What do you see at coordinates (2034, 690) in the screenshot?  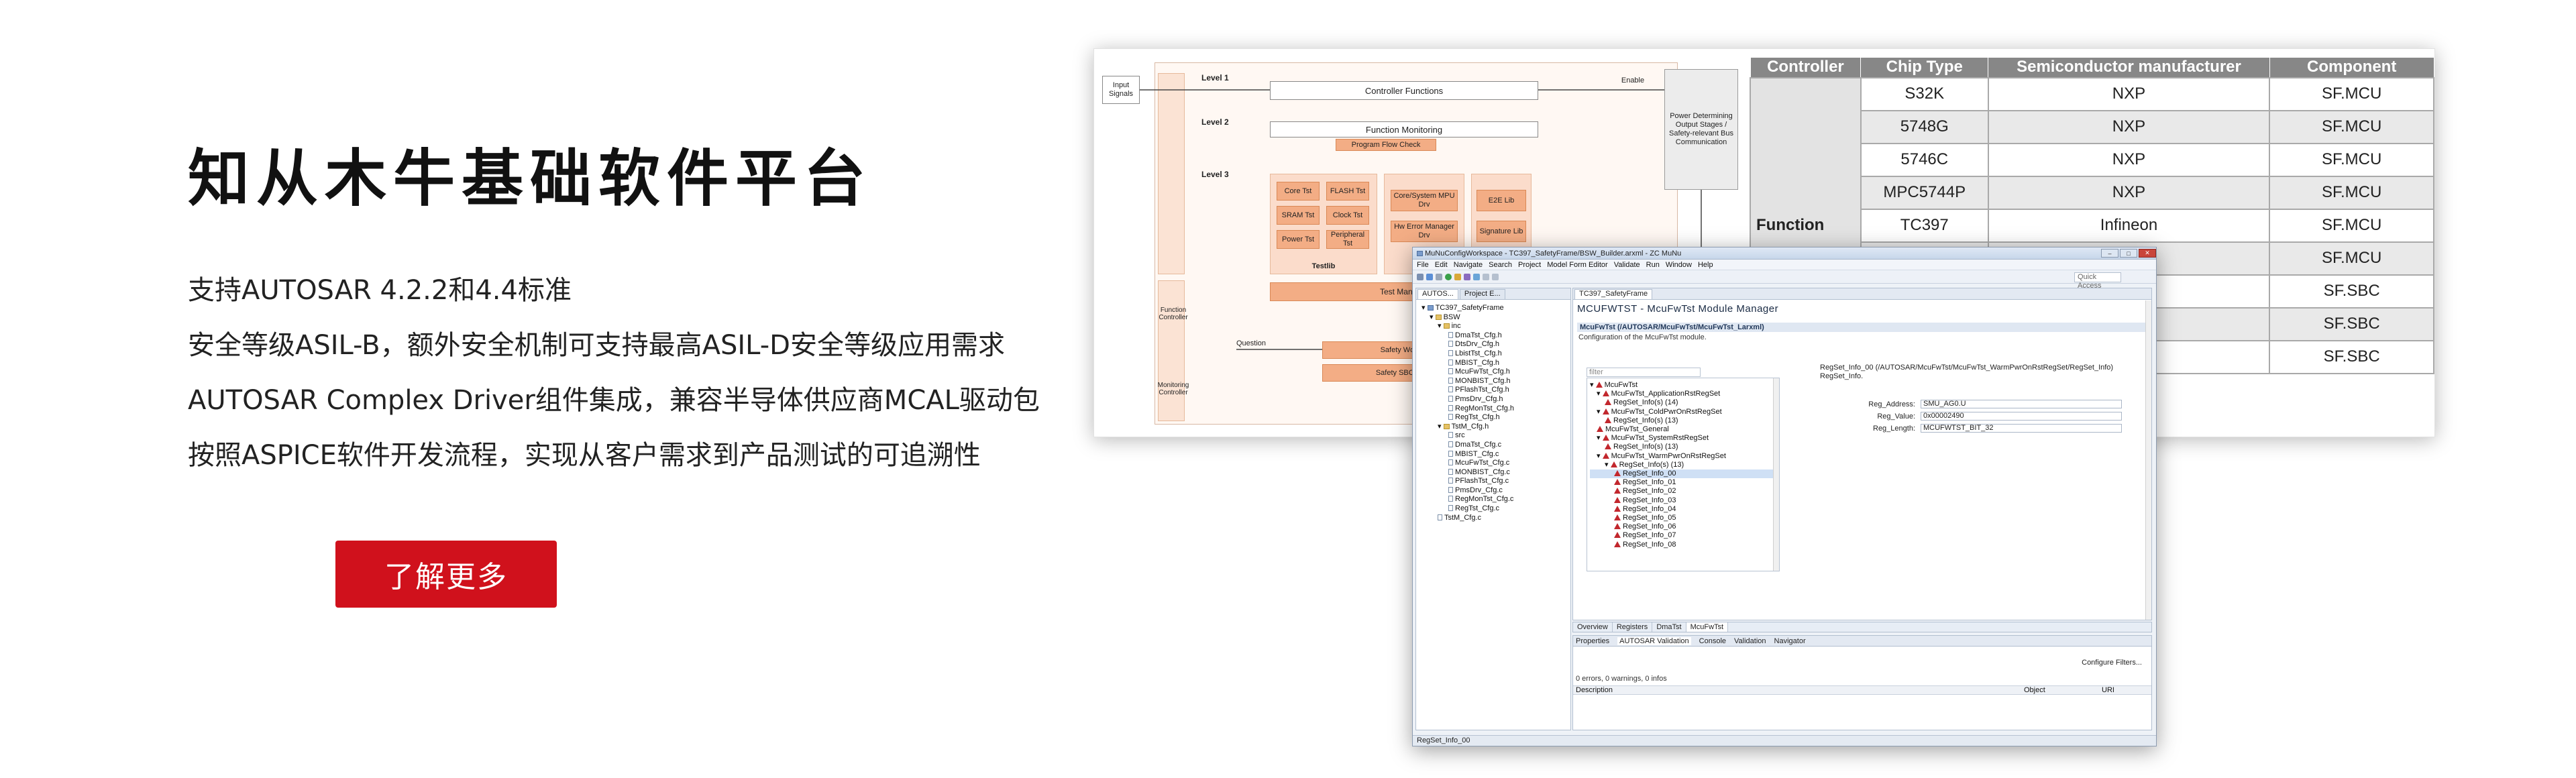 I see `column-header: Object` at bounding box center [2034, 690].